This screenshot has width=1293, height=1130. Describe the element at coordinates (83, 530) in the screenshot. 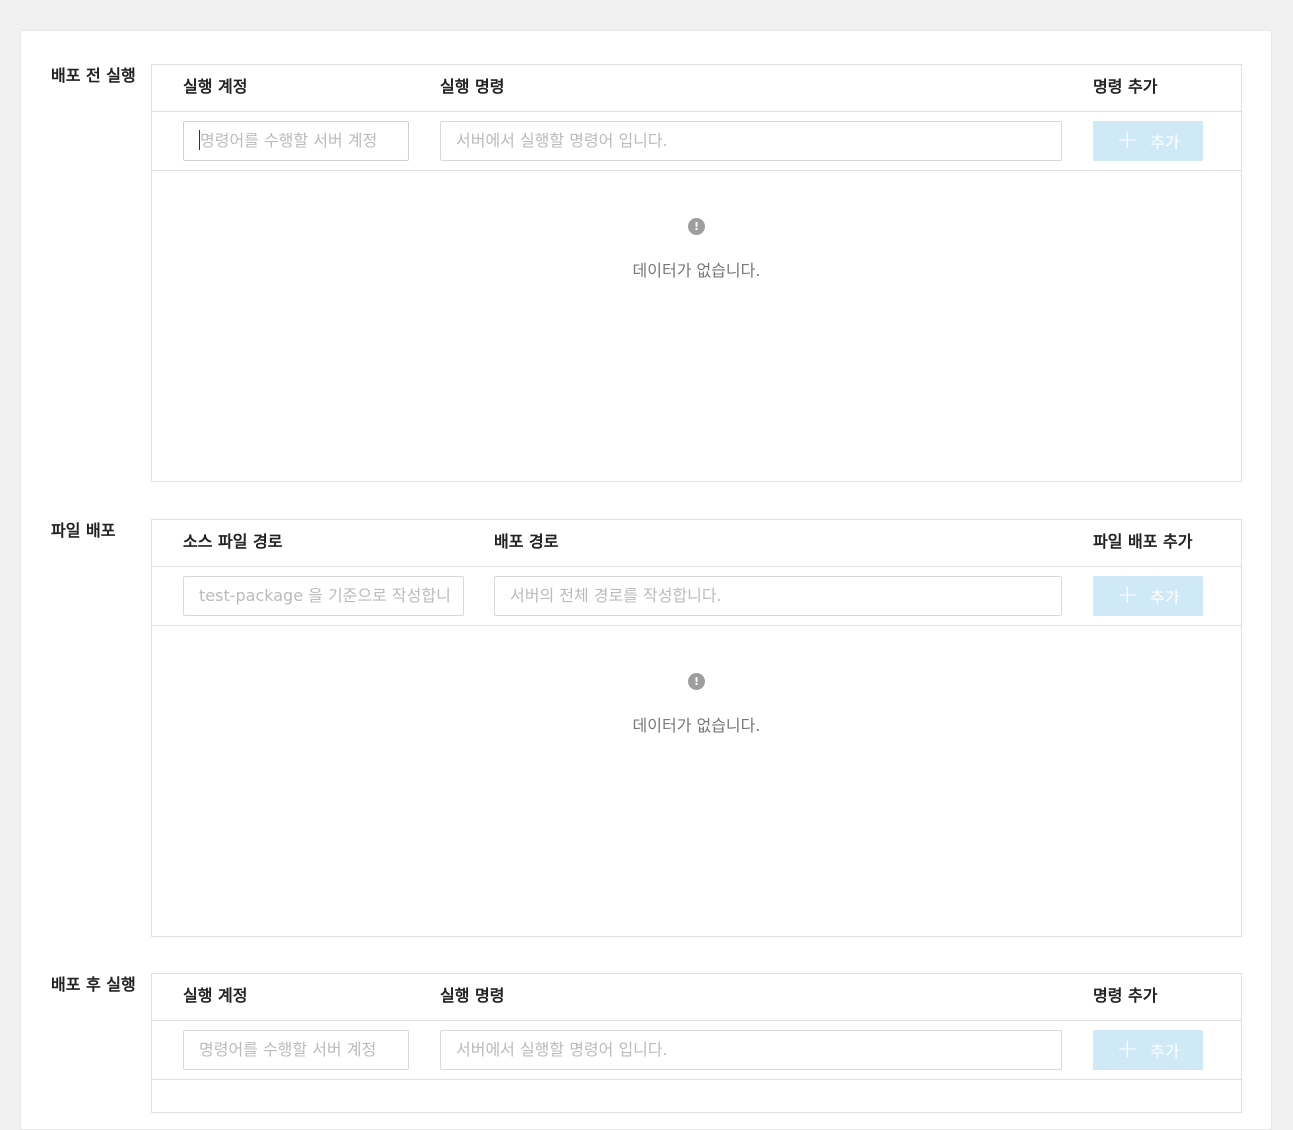

I see `section-label-file-deploy: 파일 배포` at that location.